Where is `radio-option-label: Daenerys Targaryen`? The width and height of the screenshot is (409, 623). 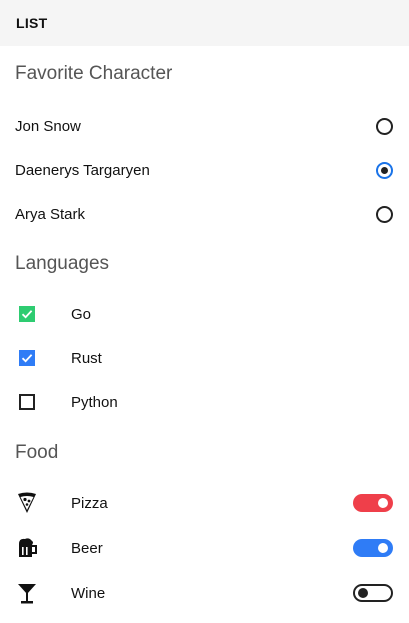 radio-option-label: Daenerys Targaryen is located at coordinates (82, 170).